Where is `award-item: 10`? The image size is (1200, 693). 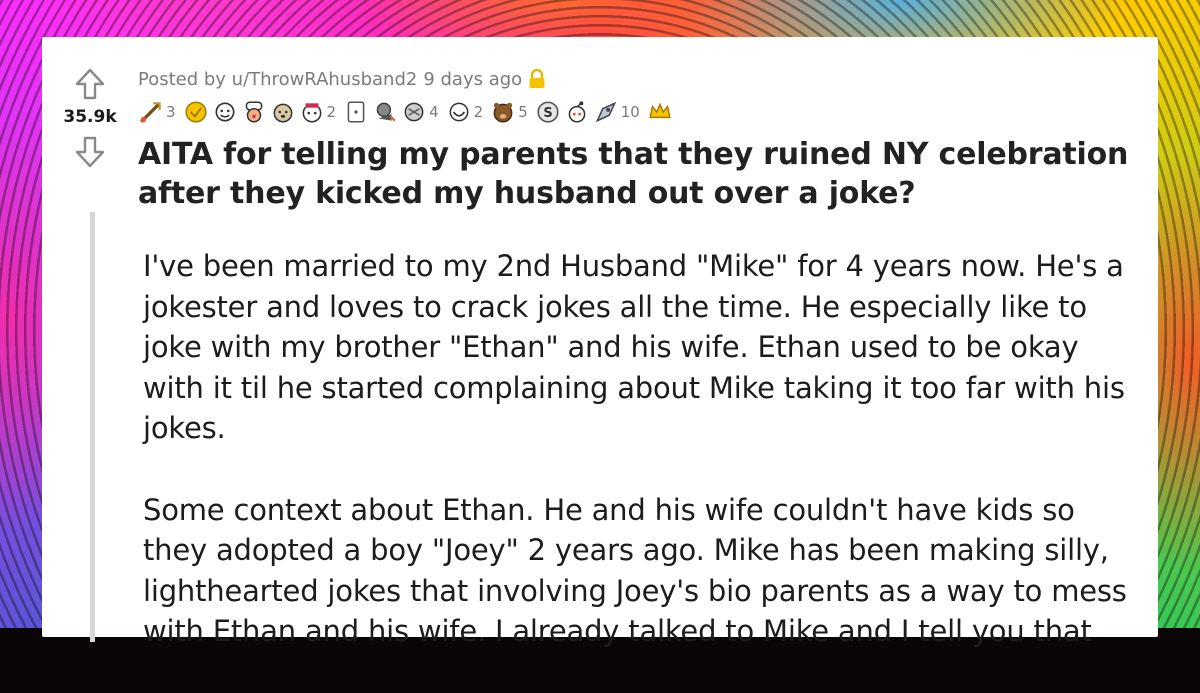 award-item: 10 is located at coordinates (618, 112).